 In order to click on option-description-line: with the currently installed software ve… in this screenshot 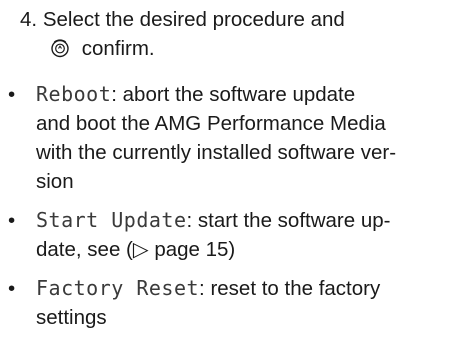, I will do `click(216, 152)`.